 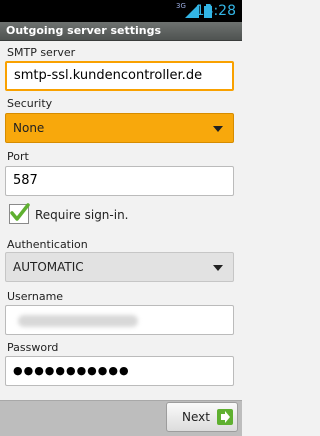 What do you see at coordinates (35, 296) in the screenshot?
I see `username-label: Username` at bounding box center [35, 296].